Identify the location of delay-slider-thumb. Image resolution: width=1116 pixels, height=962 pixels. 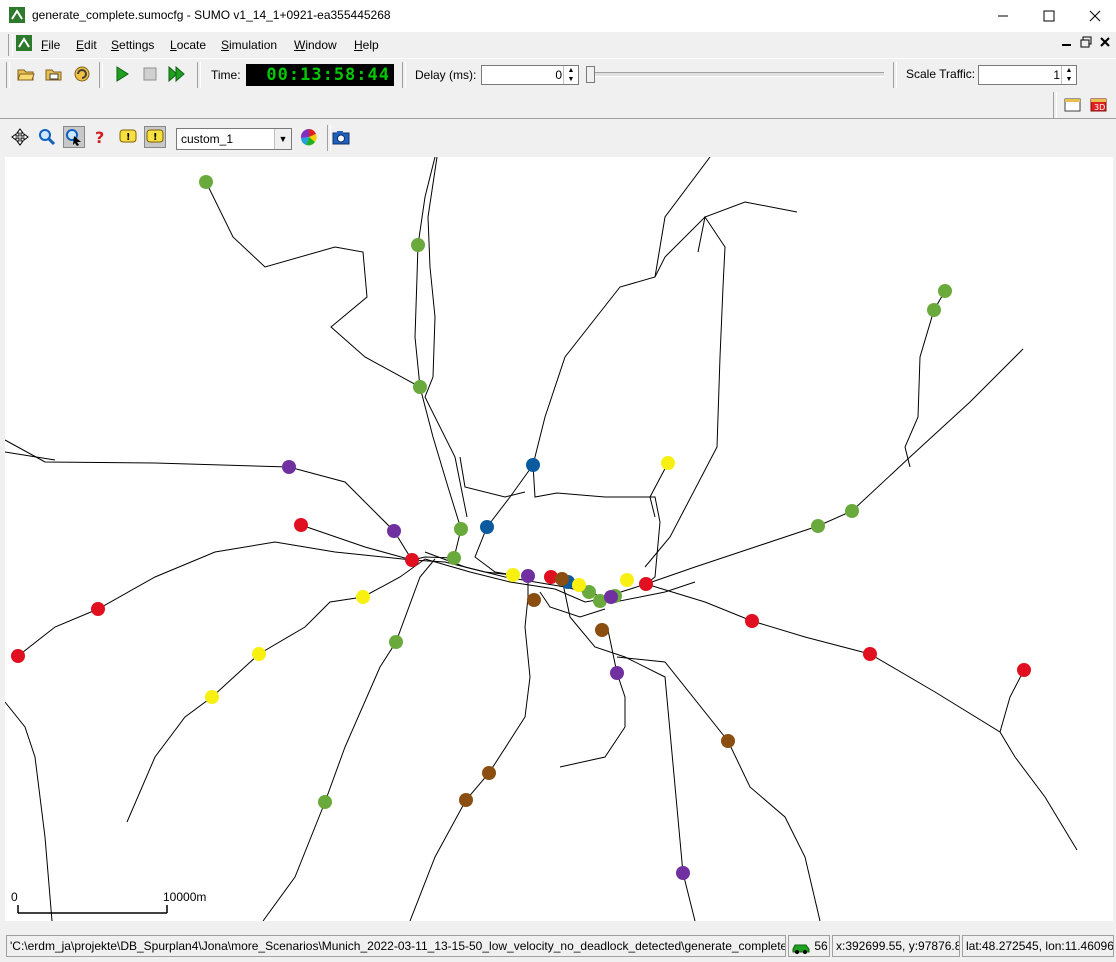
(590, 74).